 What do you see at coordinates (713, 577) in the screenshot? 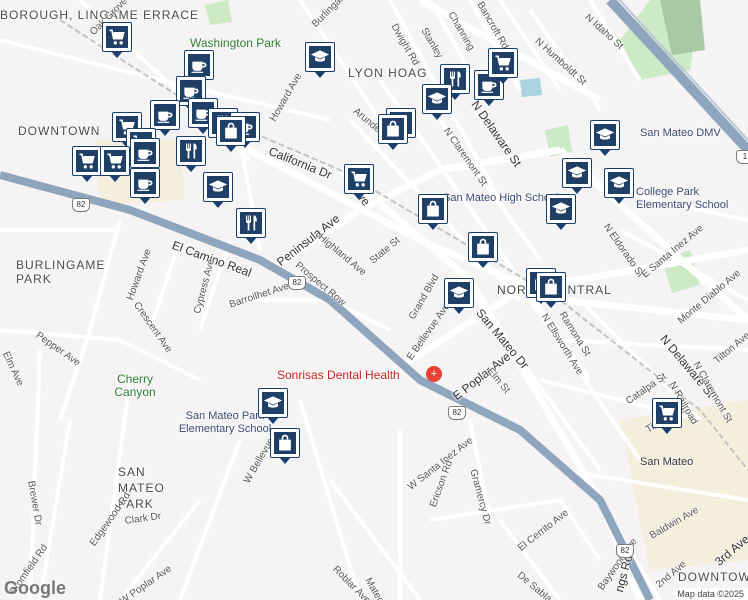
I see `area-downtown-se: DOWNTOWN` at bounding box center [713, 577].